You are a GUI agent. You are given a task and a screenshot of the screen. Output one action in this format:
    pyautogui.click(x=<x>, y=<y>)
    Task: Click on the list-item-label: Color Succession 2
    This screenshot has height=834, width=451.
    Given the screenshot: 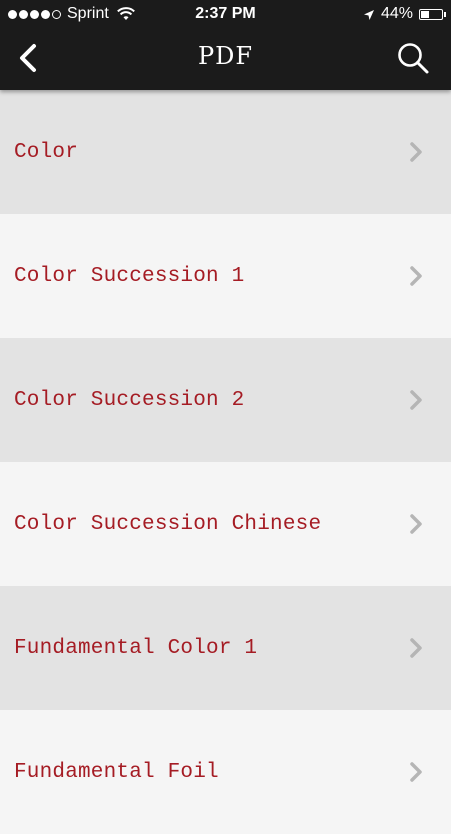 What is the action you would take?
    pyautogui.click(x=129, y=400)
    